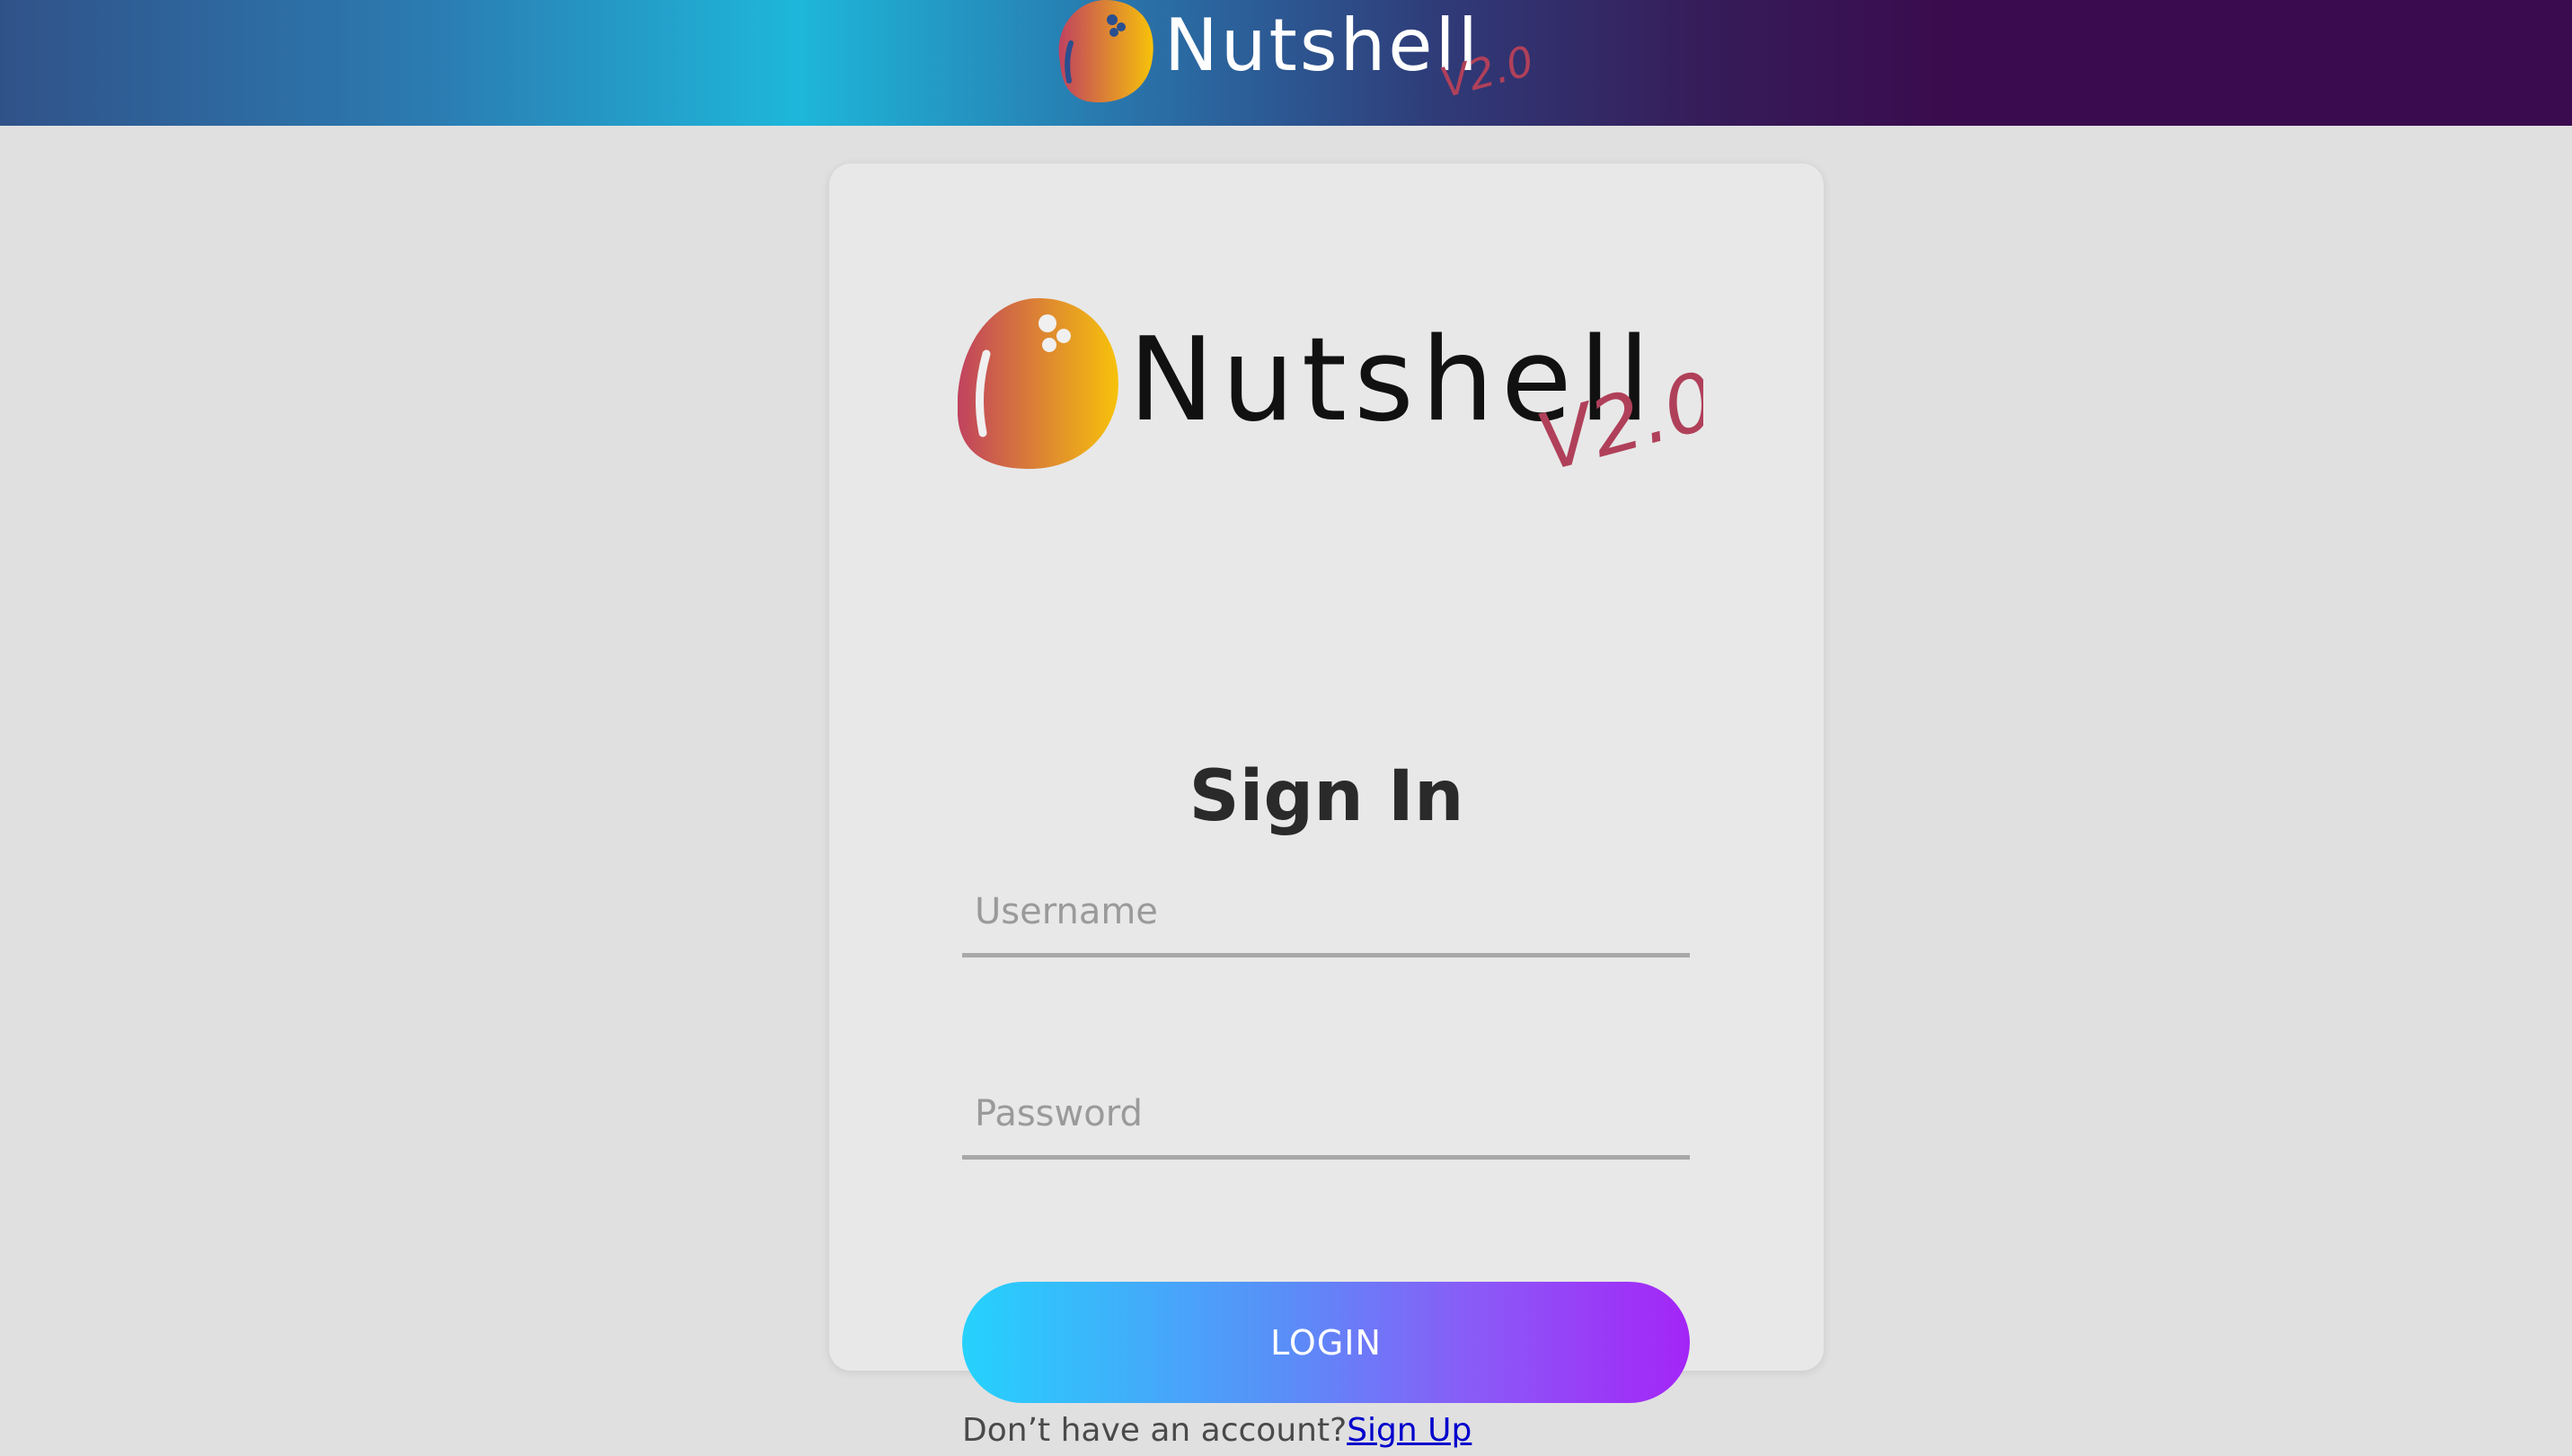  What do you see at coordinates (1330, 460) in the screenshot?
I see `card-logo: Nutshell V2.0` at bounding box center [1330, 460].